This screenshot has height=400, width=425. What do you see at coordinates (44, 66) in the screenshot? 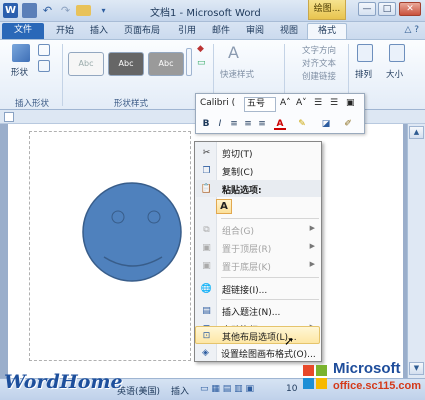
I see `text-box-icon` at bounding box center [44, 66].